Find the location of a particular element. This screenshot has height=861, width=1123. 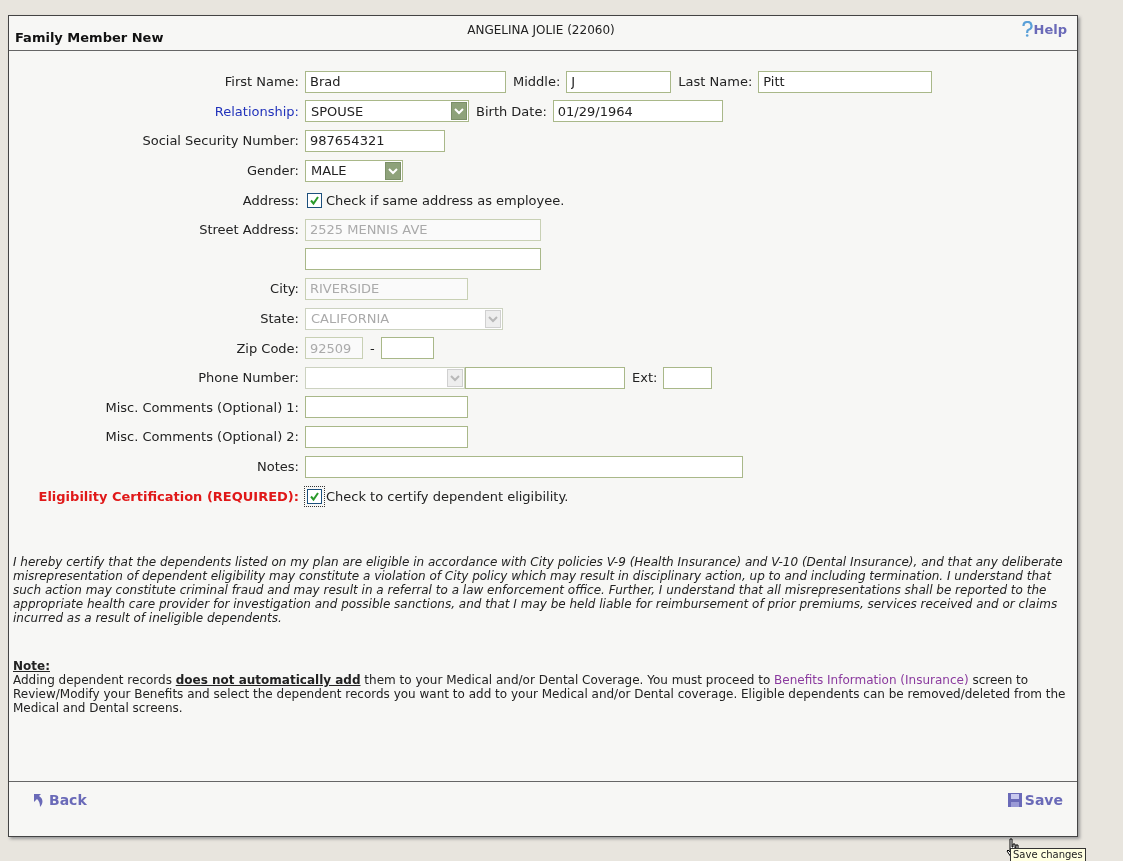

help-icon is located at coordinates (1027, 29).